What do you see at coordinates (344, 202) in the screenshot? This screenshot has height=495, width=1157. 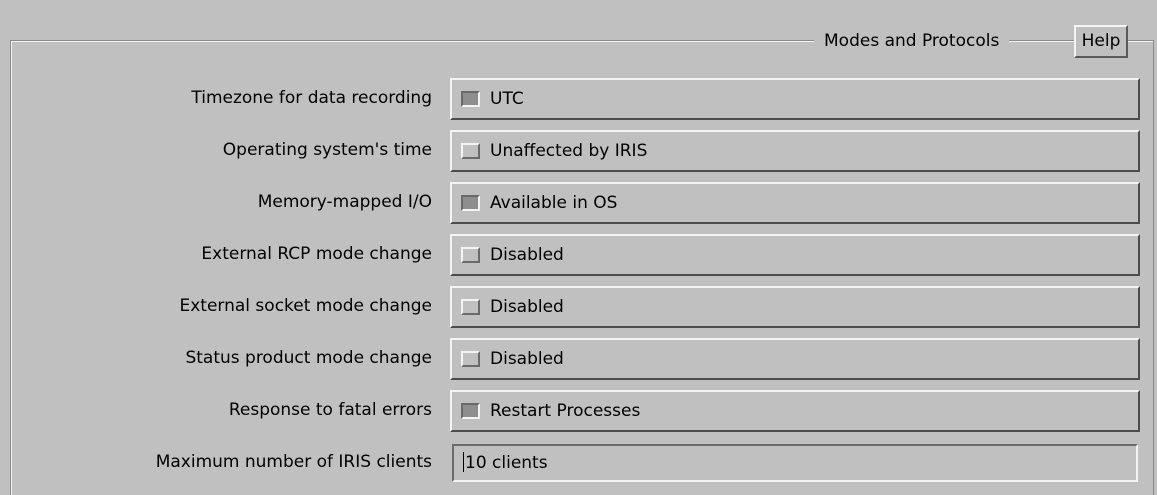 I see `memory-mapped-io-label: Memory-mapped I/O` at bounding box center [344, 202].